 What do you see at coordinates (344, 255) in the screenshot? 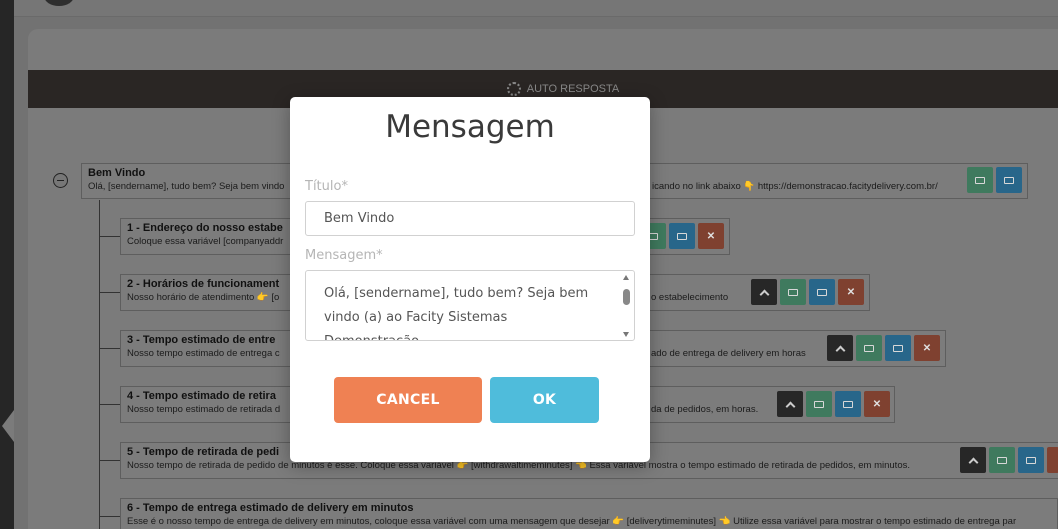
I see `message-label: Mensagem*` at bounding box center [344, 255].